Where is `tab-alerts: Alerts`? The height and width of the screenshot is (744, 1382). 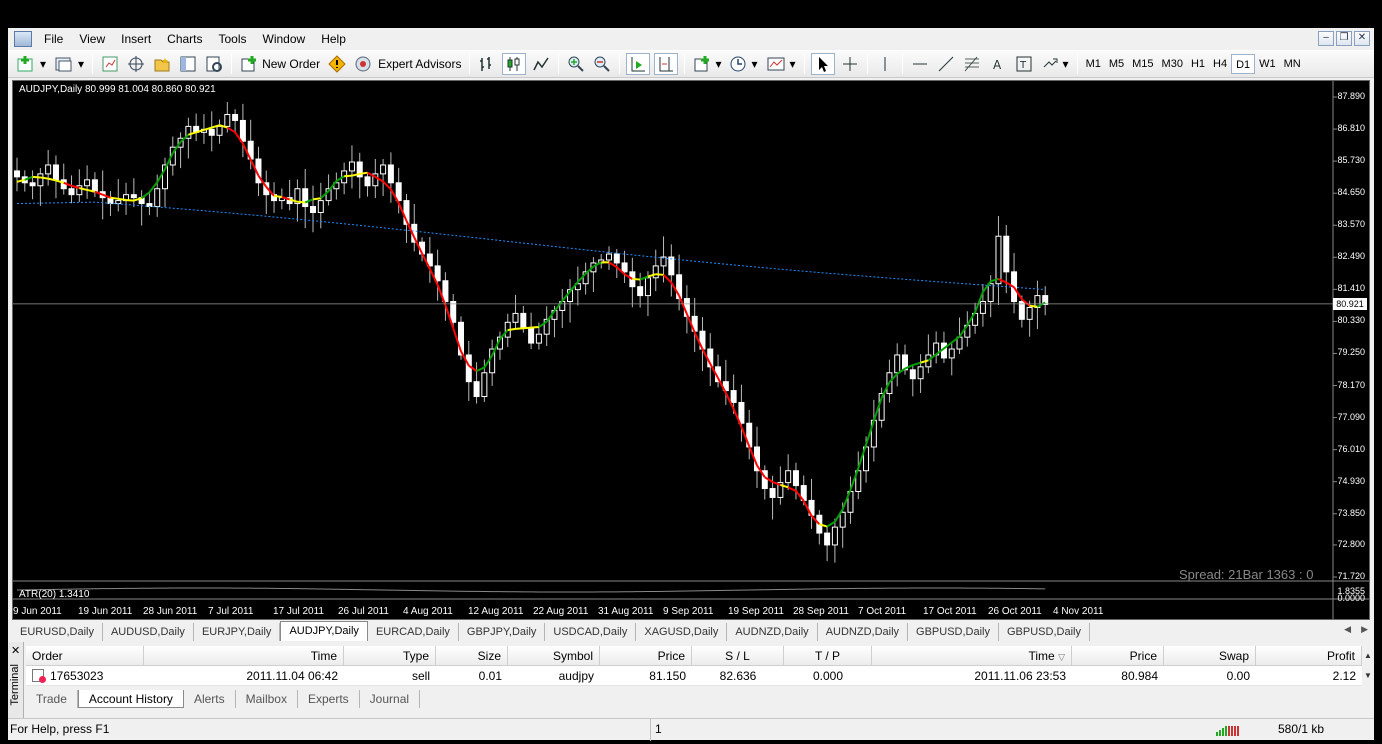 tab-alerts: Alerts is located at coordinates (210, 699).